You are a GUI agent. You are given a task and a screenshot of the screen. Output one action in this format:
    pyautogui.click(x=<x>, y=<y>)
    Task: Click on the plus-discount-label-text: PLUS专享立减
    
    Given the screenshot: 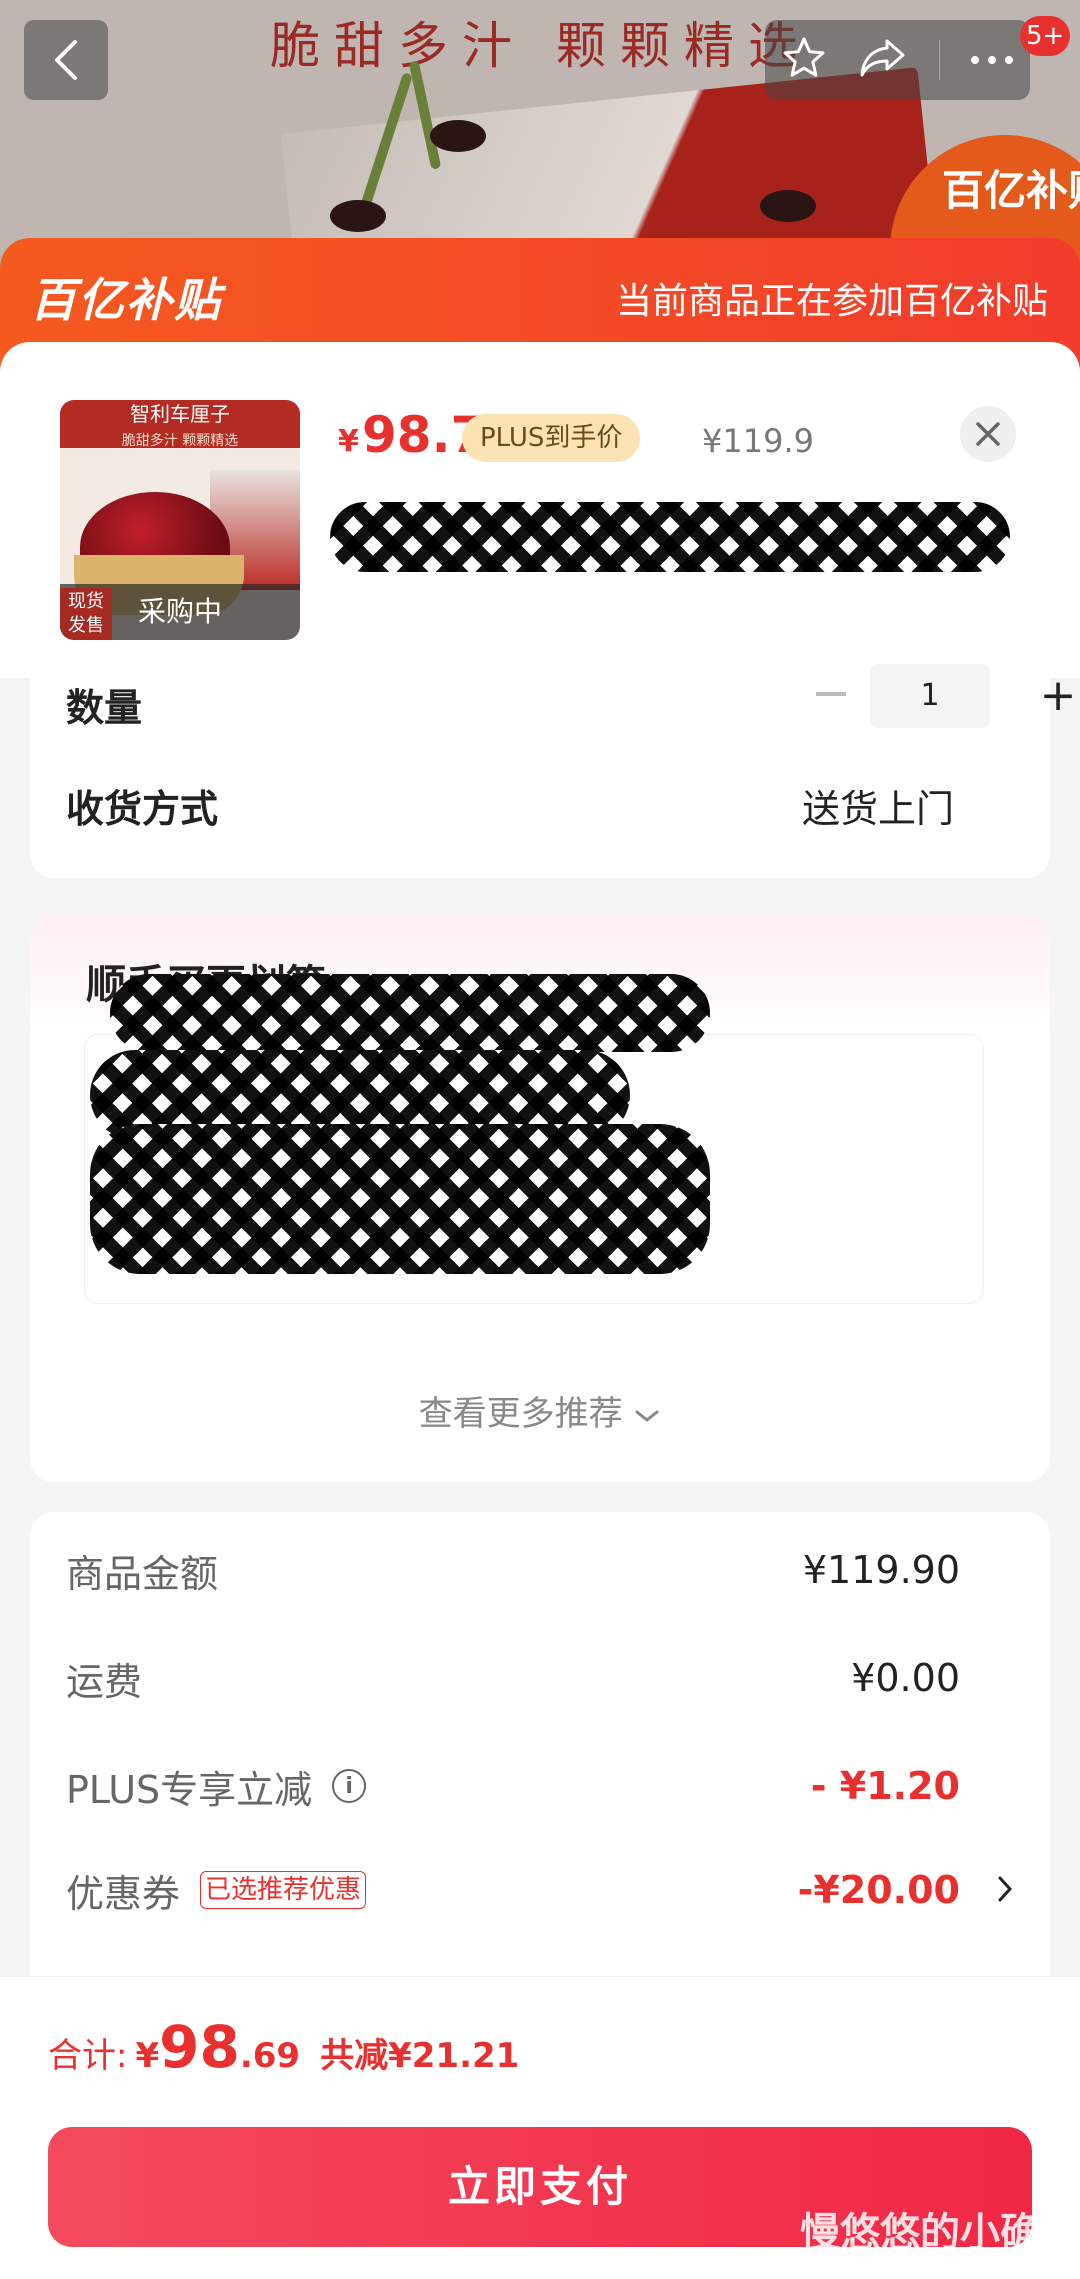 What is the action you would take?
    pyautogui.click(x=189, y=1789)
    